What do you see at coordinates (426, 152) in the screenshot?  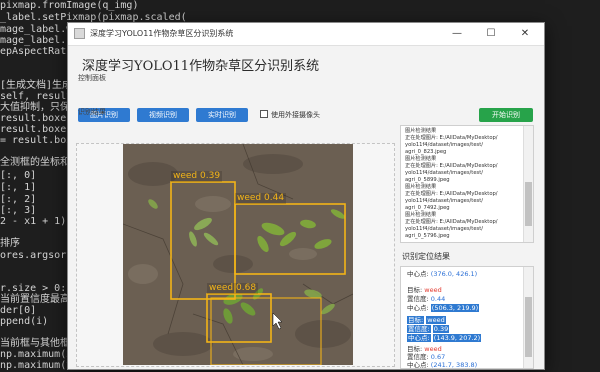 I see `log-line: agri_0_823.jpeg` at bounding box center [426, 152].